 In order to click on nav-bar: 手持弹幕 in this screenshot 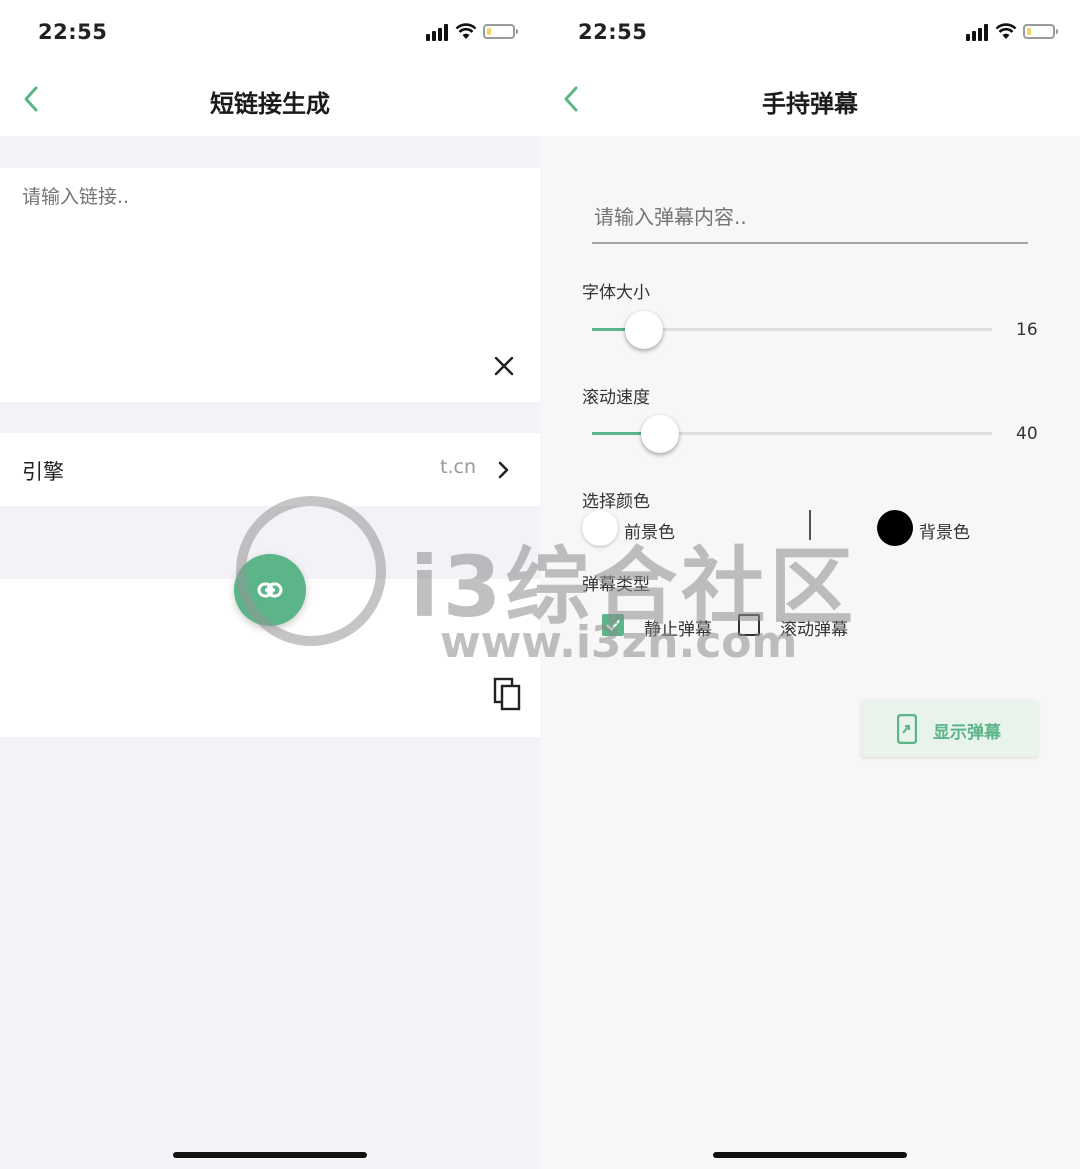, I will do `click(810, 100)`.